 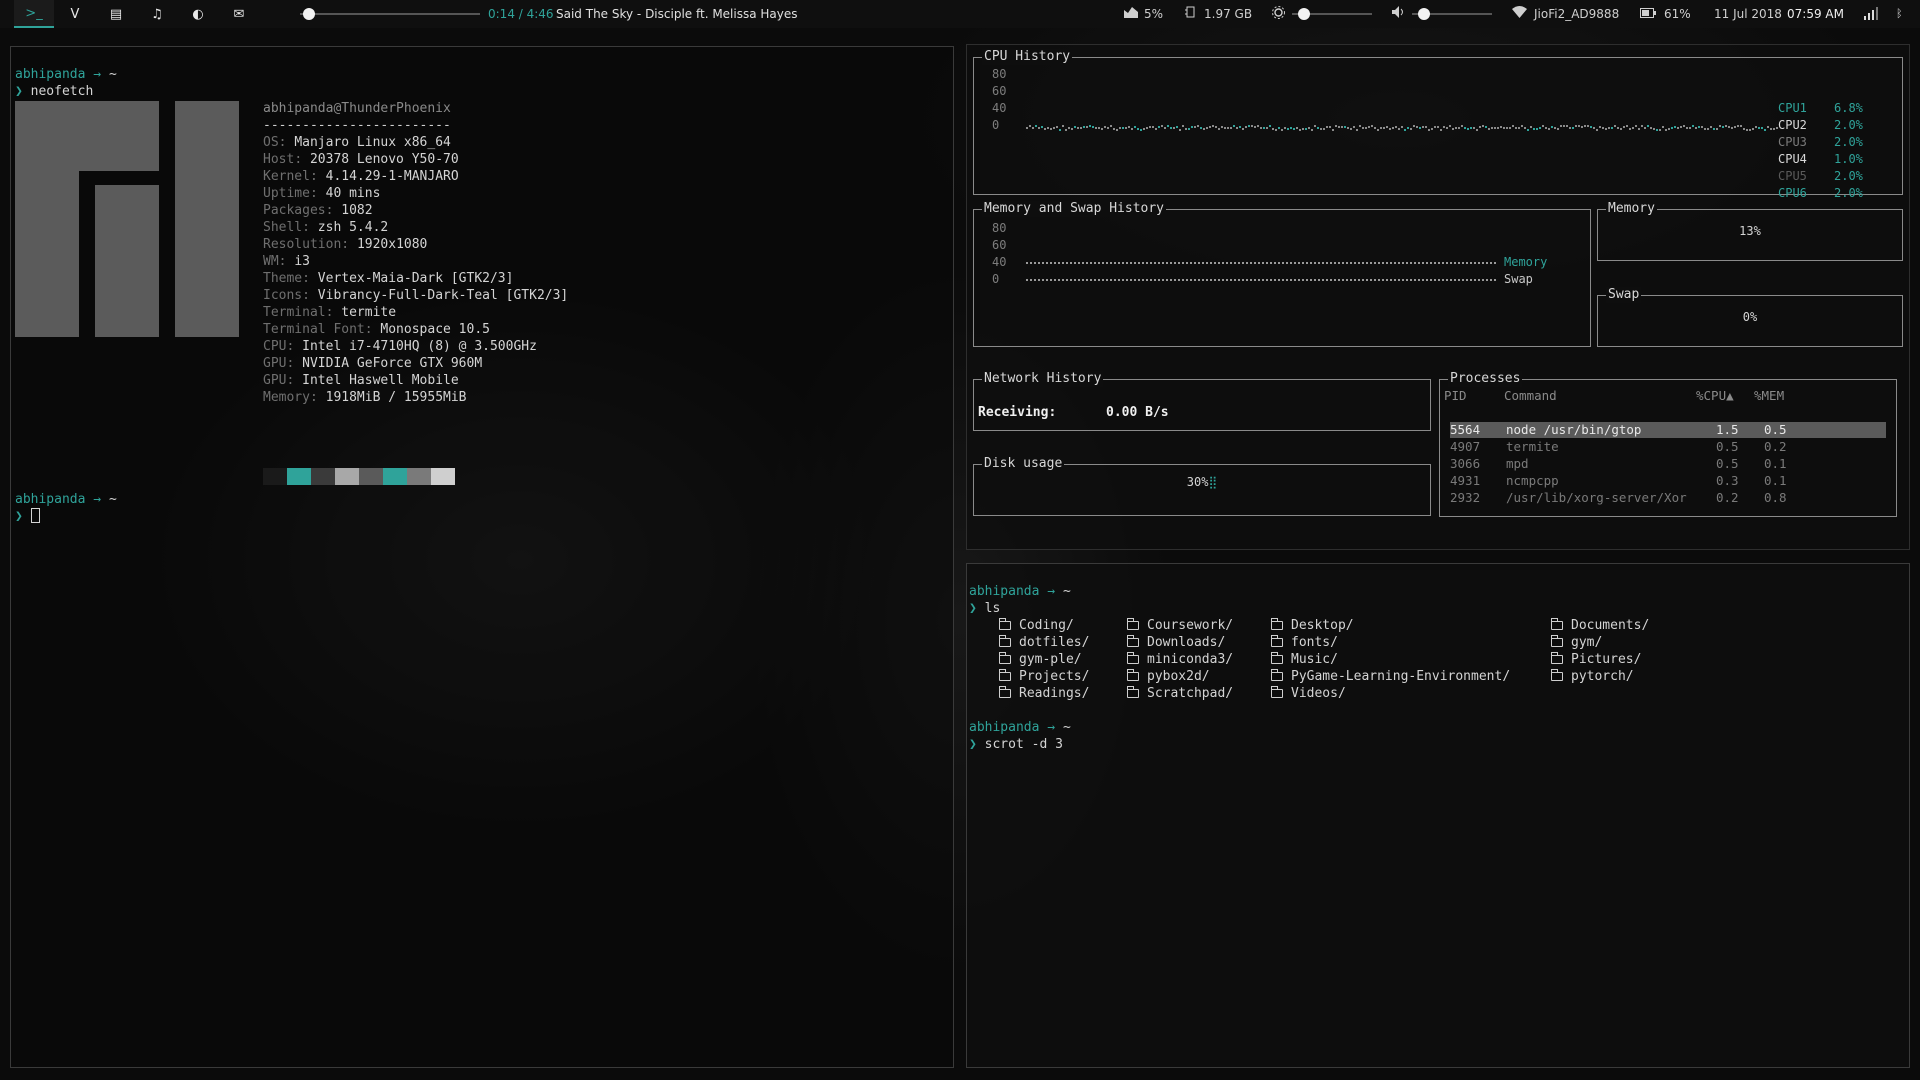 I want to click on neofetch-field: Resolution: 1920x1080, so click(x=345, y=244).